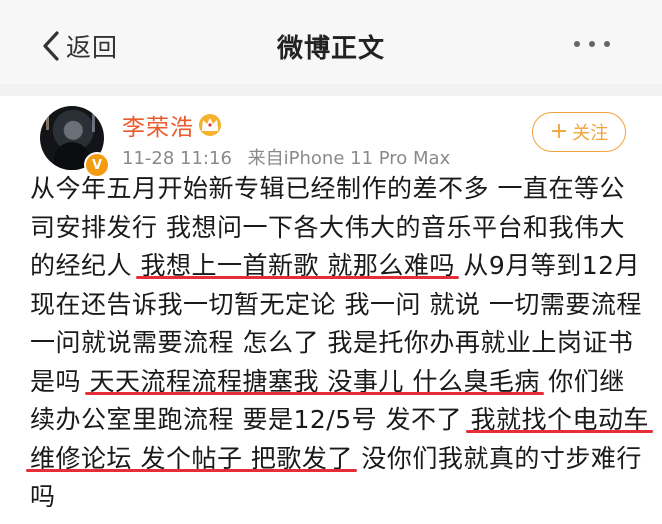 Image resolution: width=662 pixels, height=524 pixels. What do you see at coordinates (547, 265) in the screenshot?
I see `text-segment: 从9月等到12月` at bounding box center [547, 265].